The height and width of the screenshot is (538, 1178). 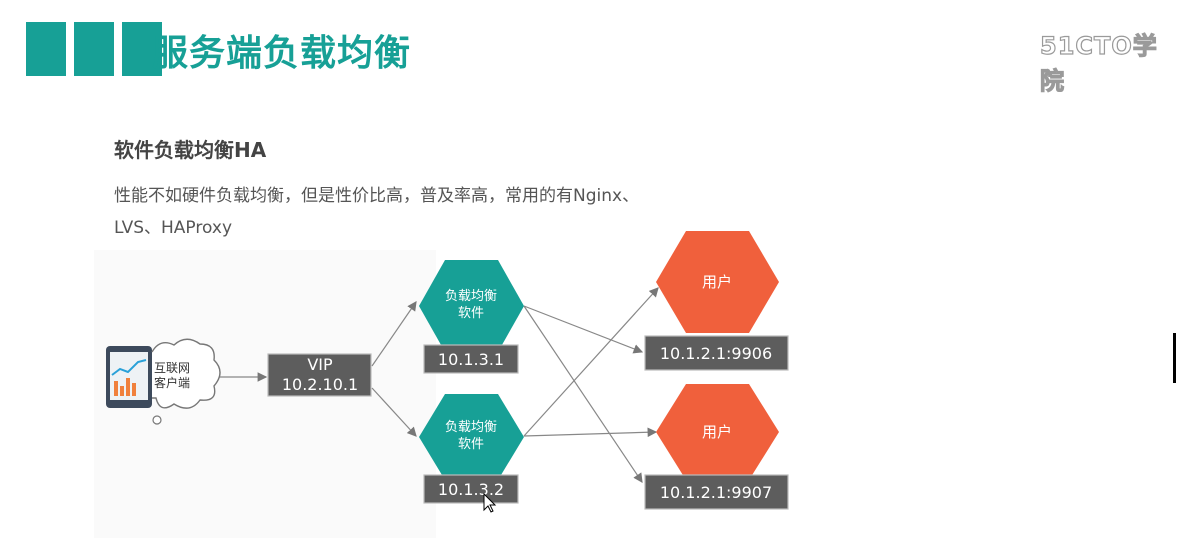 I want to click on lb-node-1: 负载均衡 软件 10.1.3.1, so click(x=471, y=317).